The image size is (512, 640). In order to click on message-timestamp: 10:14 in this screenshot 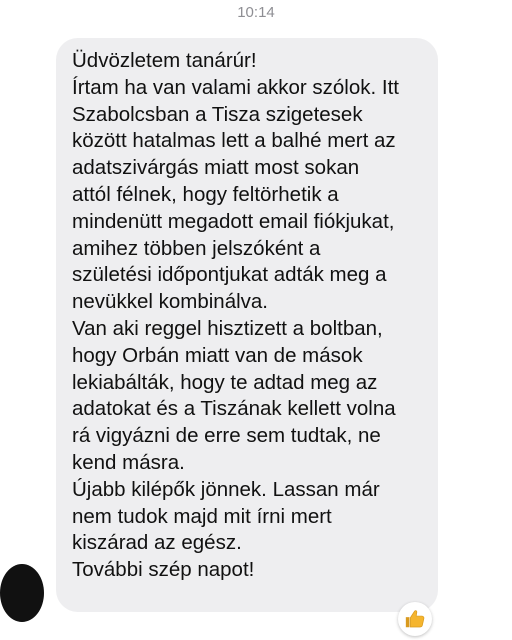, I will do `click(256, 12)`.